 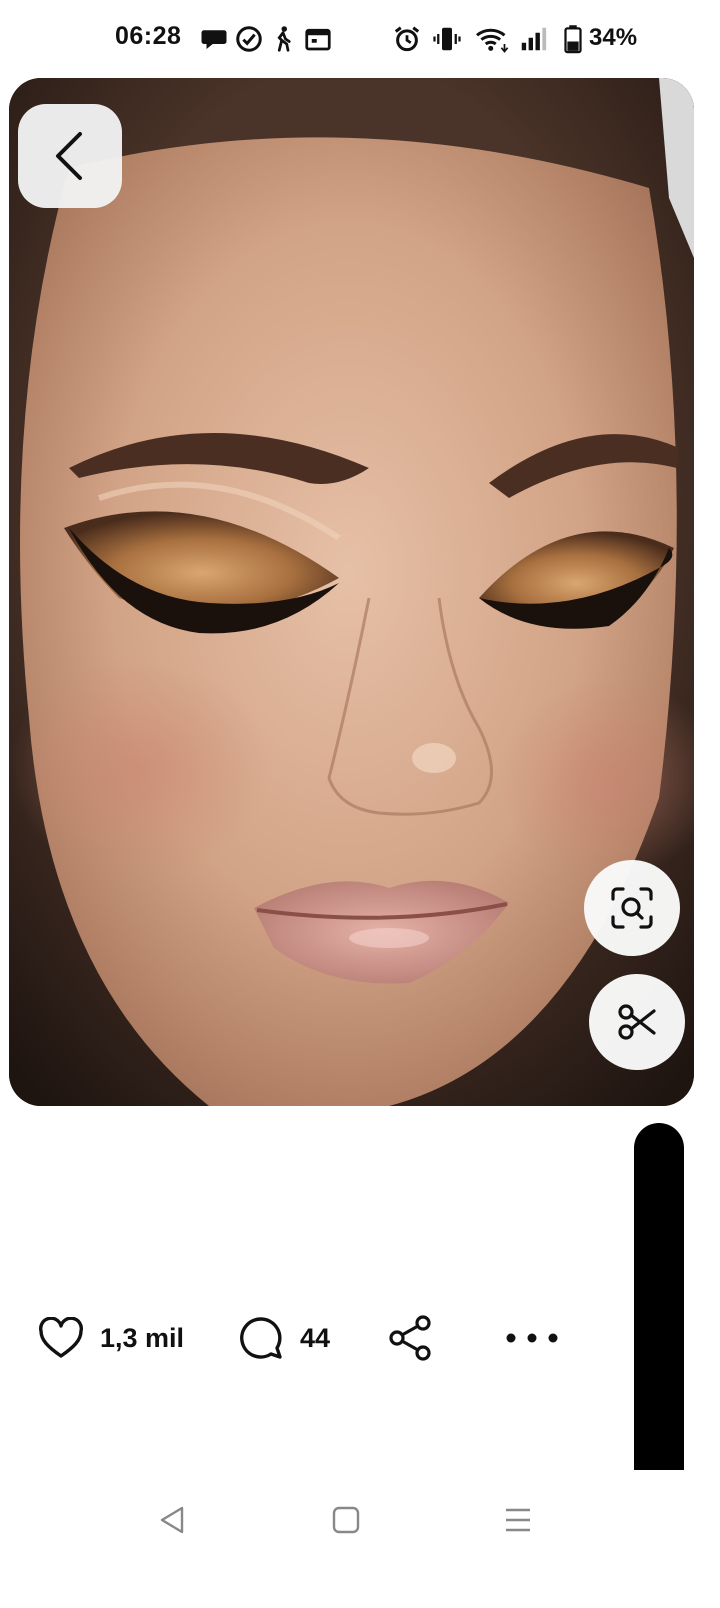 I want to click on wifi-icon, so click(x=492, y=40).